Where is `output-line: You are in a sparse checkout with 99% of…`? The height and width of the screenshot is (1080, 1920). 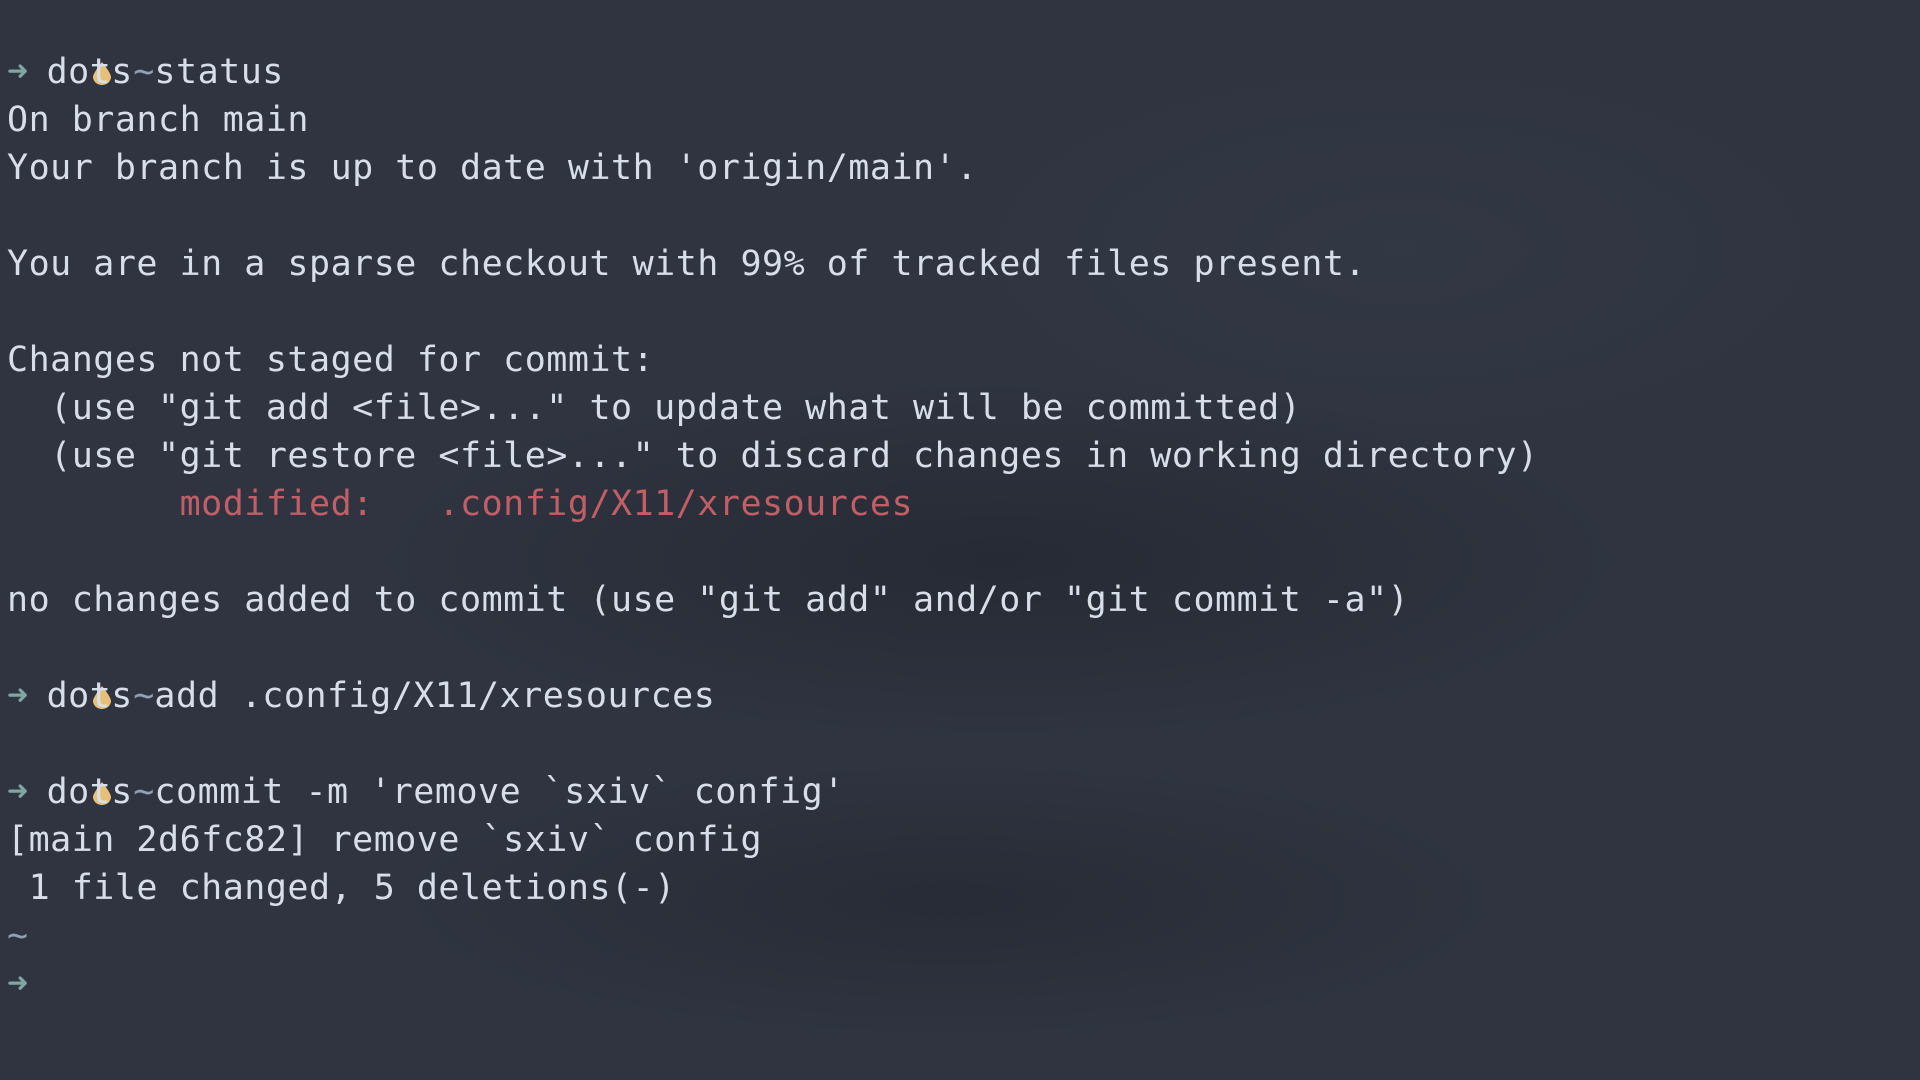 output-line: You are in a sparse checkout with 99% of… is located at coordinates (687, 264).